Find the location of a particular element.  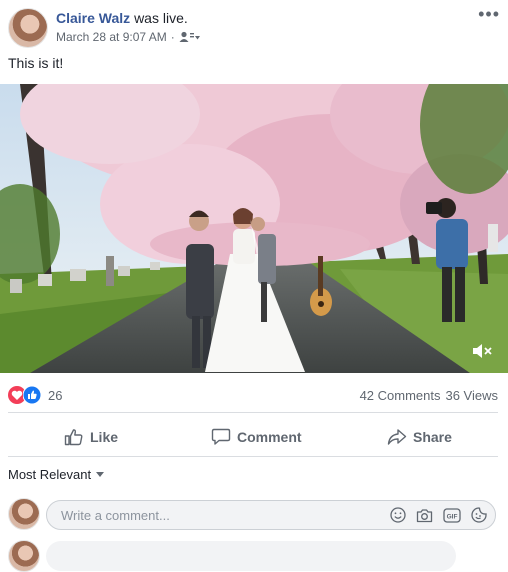

sticker-icon is located at coordinates (479, 515).